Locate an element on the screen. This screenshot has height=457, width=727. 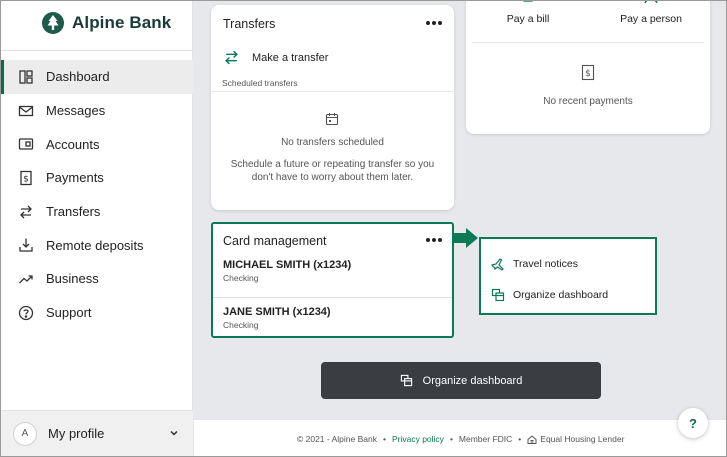
question-circle-icon is located at coordinates (26, 313).